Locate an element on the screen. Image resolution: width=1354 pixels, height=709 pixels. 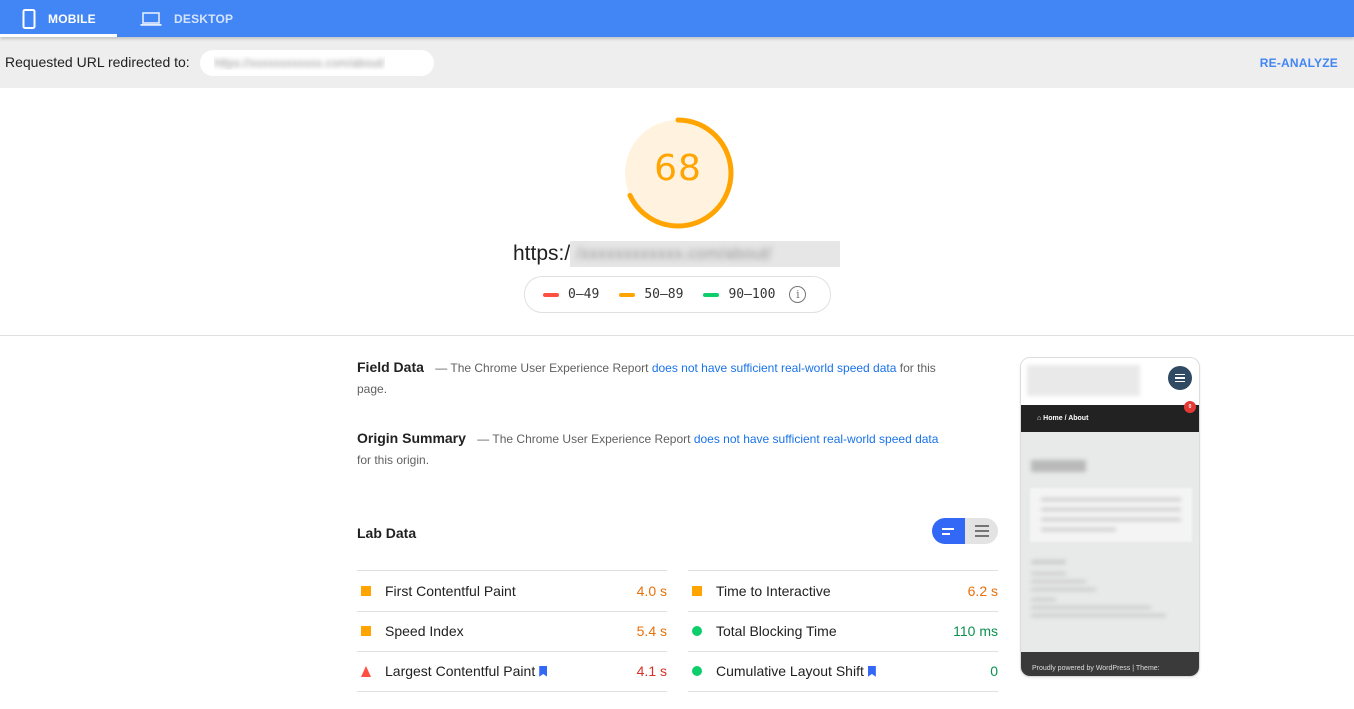
metric-value: 5.4 s is located at coordinates (651, 631).